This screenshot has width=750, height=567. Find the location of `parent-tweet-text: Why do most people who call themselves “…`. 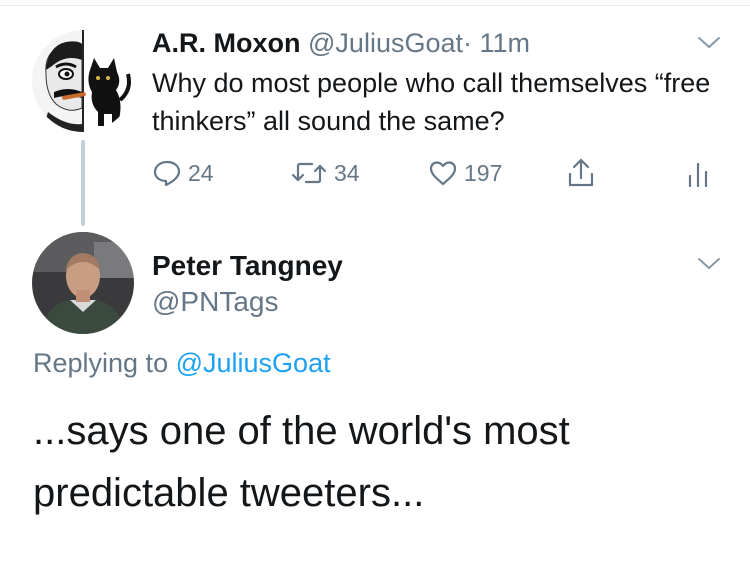

parent-tweet-text: Why do most people who call themselves “… is located at coordinates (431, 102).